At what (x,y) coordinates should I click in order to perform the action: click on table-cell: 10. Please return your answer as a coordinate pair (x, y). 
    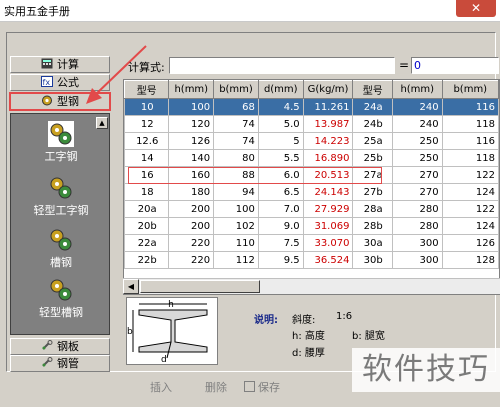
    Looking at the image, I should click on (147, 107).